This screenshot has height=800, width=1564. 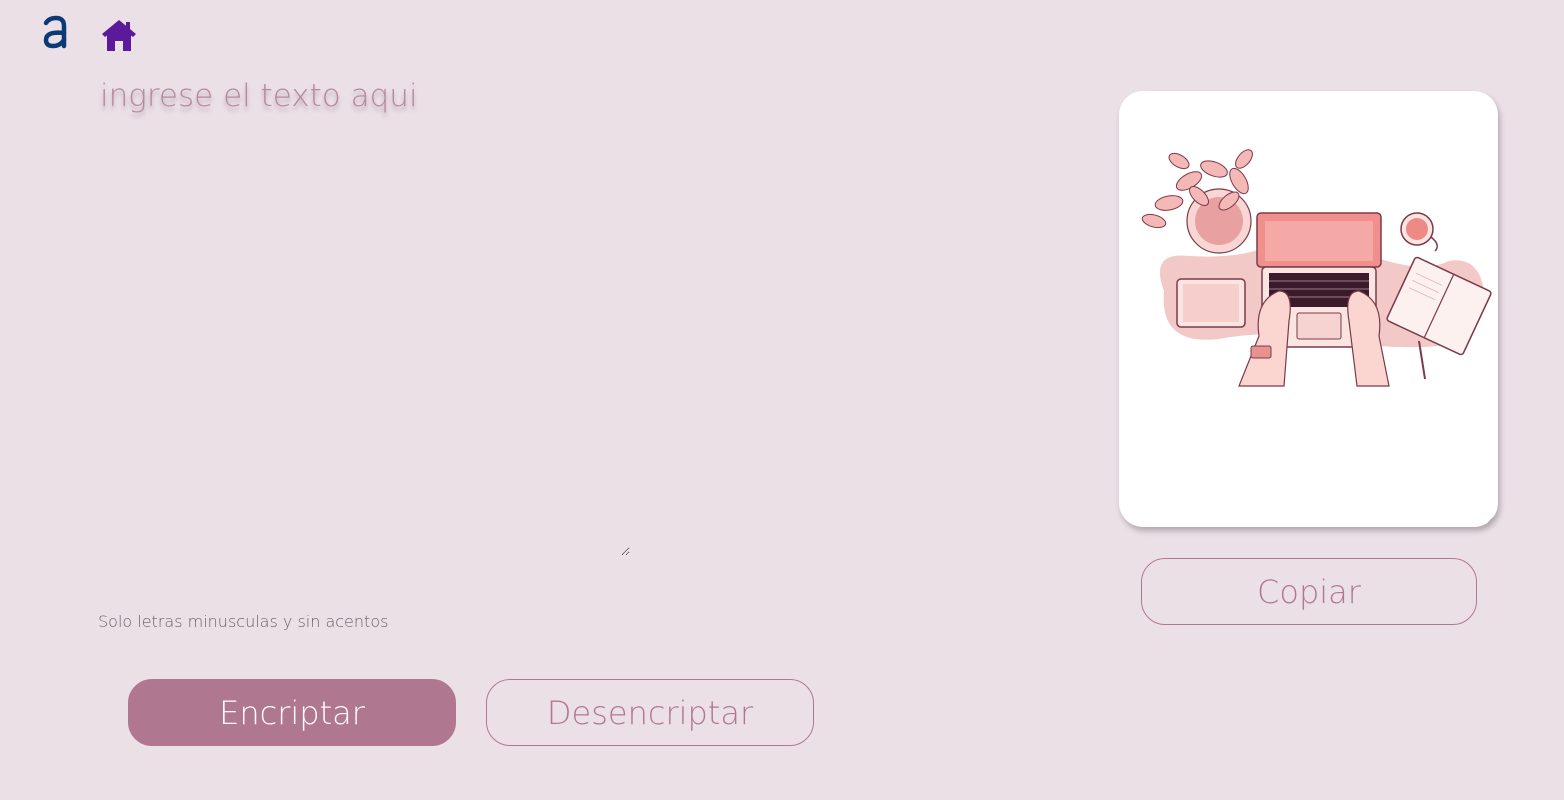 I want to click on output-panel, so click(x=1308, y=309).